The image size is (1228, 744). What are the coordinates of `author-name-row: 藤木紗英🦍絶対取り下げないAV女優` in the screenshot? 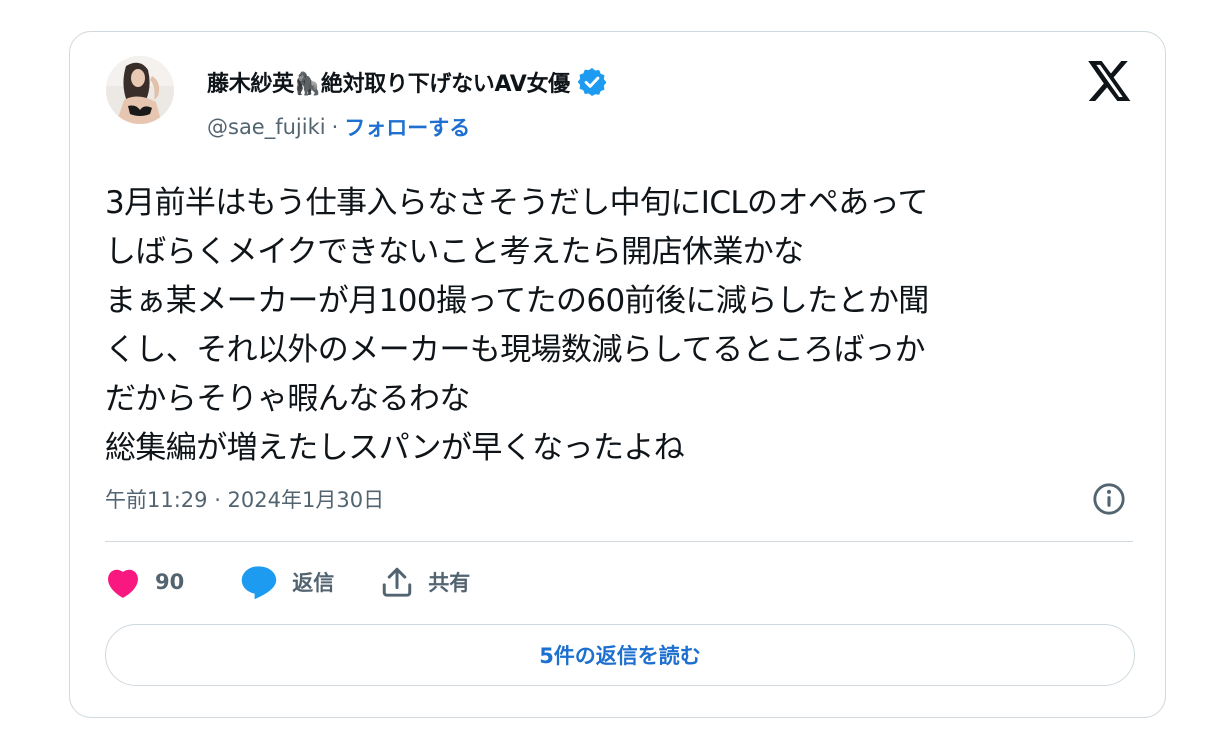 It's located at (407, 82).